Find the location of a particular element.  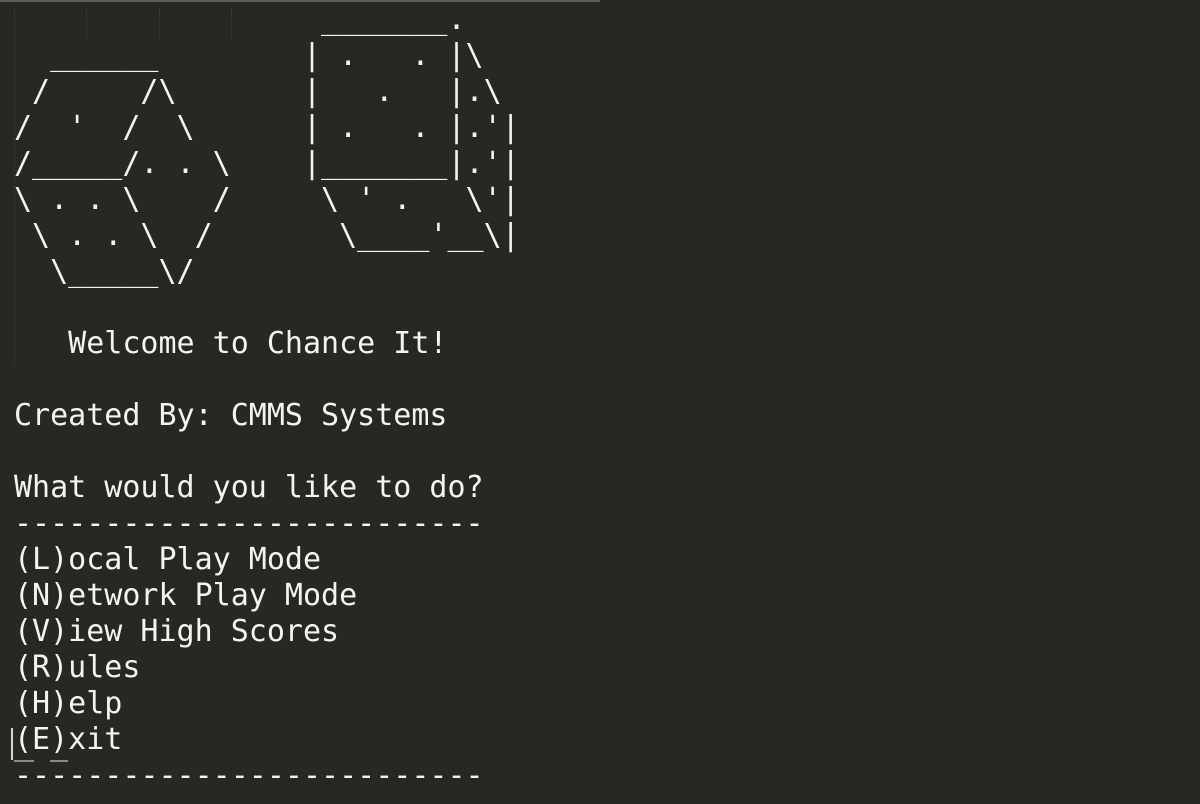

text-cursor is located at coordinates (12, 744).